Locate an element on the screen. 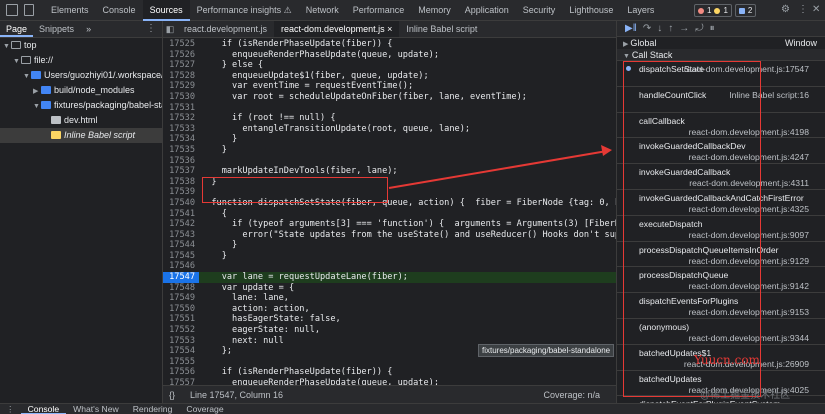 The width and height of the screenshot is (825, 414). deactivate-breakpoints-icon: ⤾ is located at coordinates (699, 28).